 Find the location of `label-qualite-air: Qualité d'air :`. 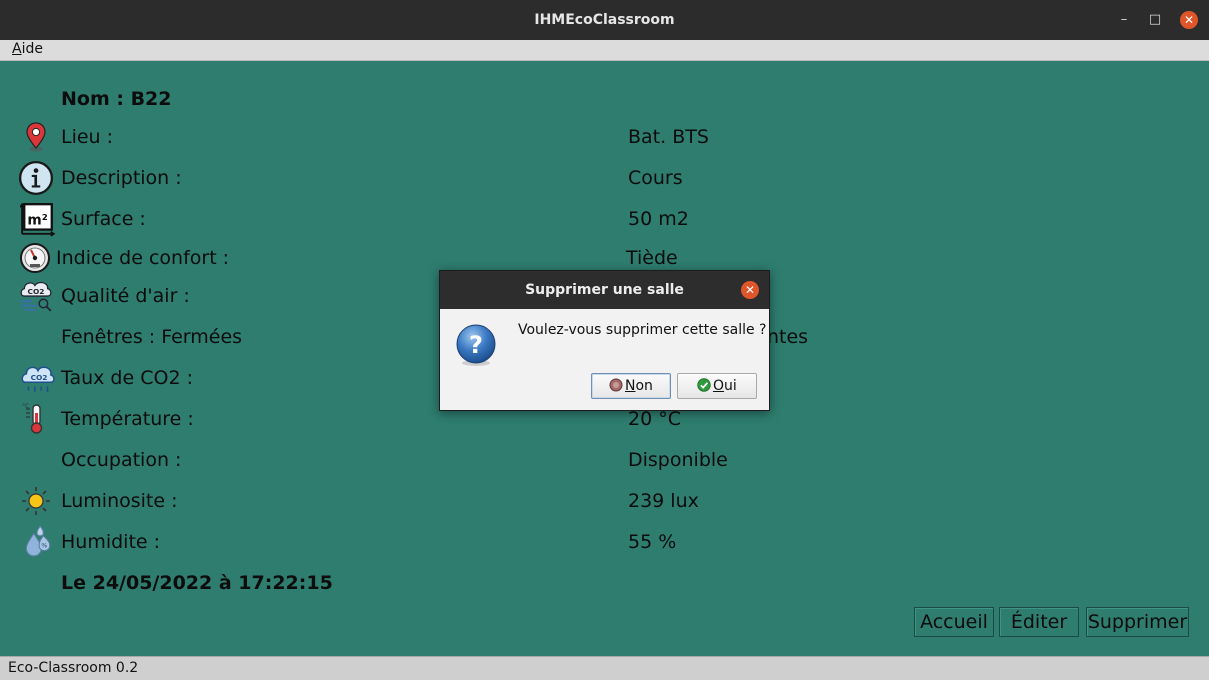

label-qualite-air: Qualité d'air : is located at coordinates (125, 296).